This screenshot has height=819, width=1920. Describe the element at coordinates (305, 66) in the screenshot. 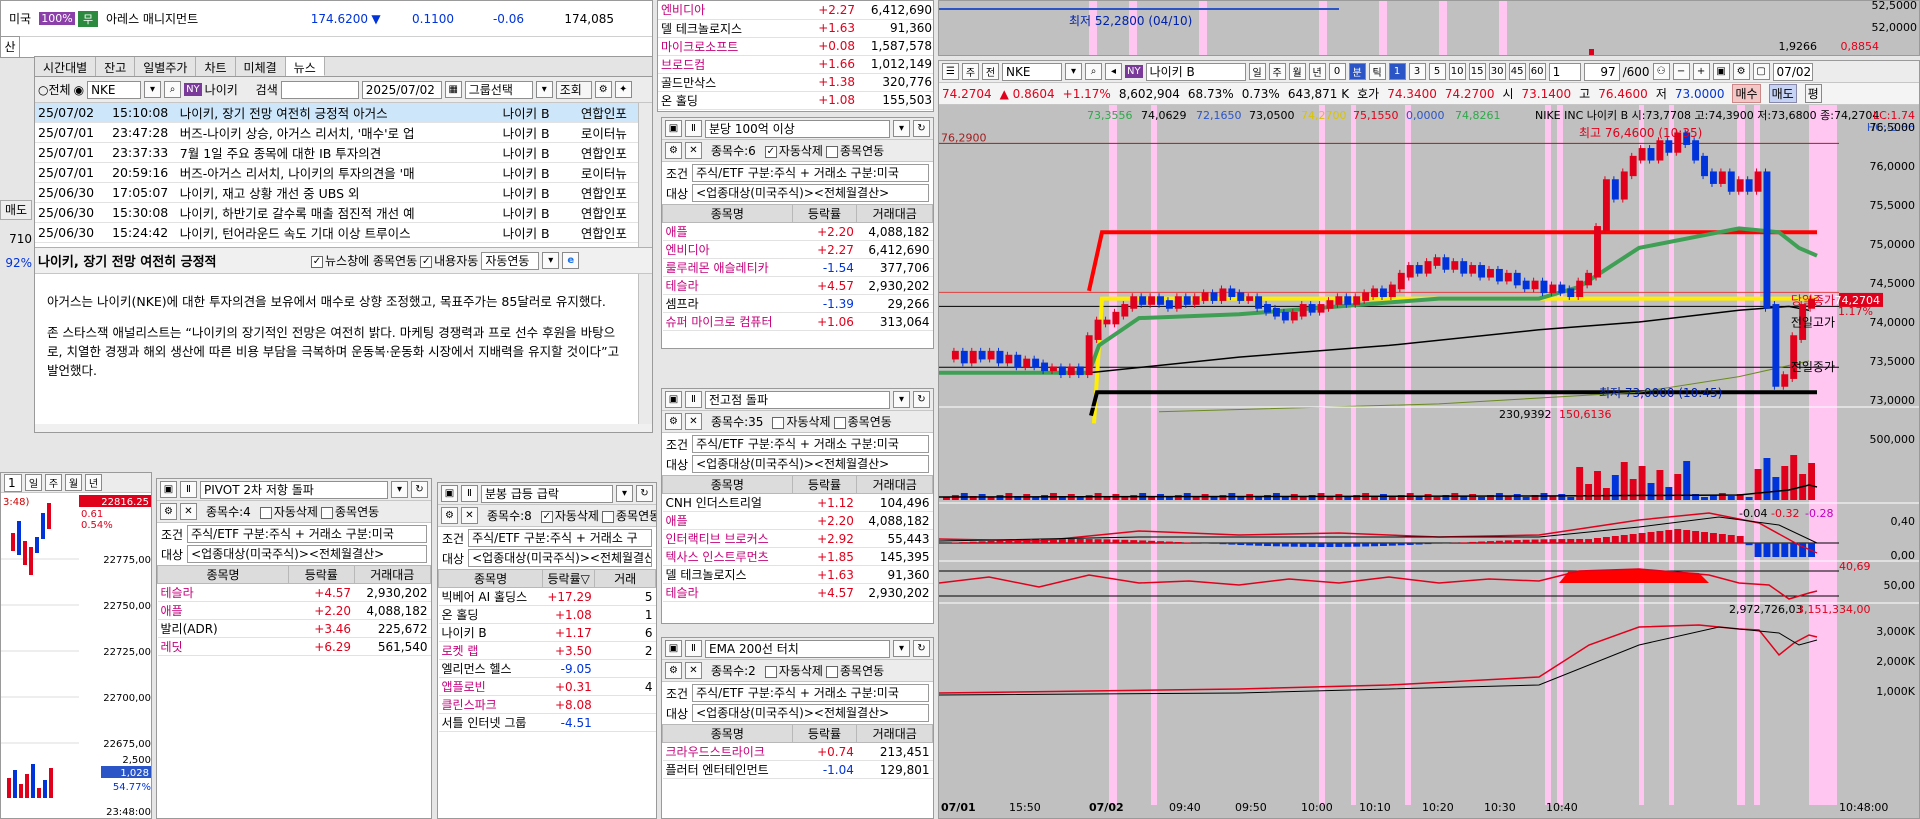

I see `tab-news: 뉴스` at that location.